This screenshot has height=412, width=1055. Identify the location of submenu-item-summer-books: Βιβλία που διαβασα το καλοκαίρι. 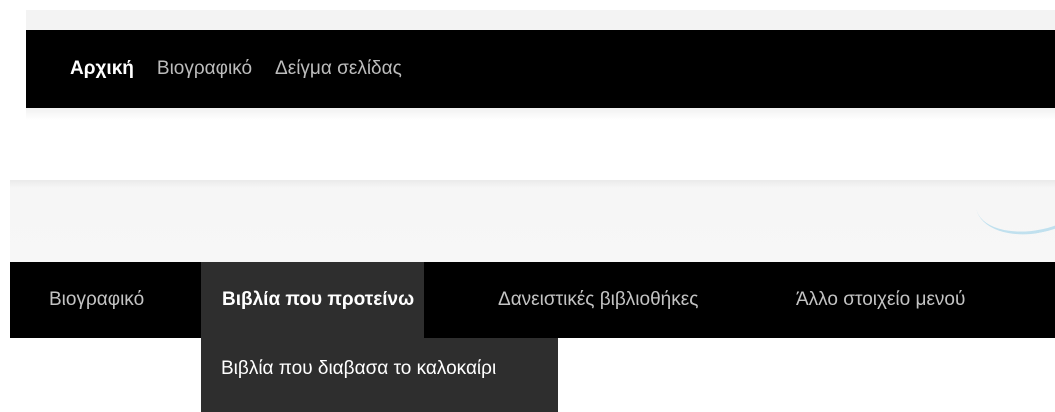
(366, 369).